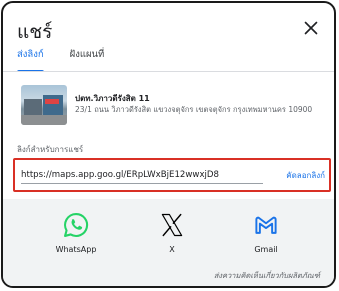 This screenshot has width=339, height=291. I want to click on tab-send-link: ส่งลิงก์, so click(30, 58).